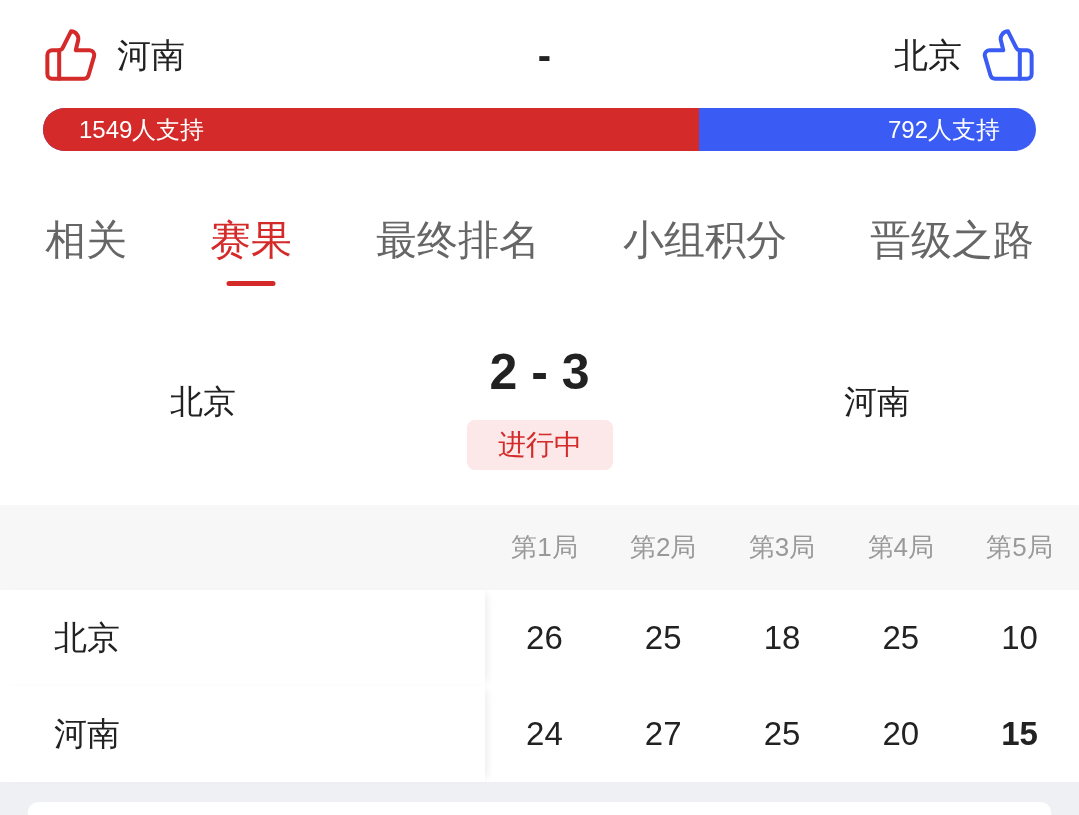  What do you see at coordinates (704, 240) in the screenshot?
I see `tab: 小组积分` at bounding box center [704, 240].